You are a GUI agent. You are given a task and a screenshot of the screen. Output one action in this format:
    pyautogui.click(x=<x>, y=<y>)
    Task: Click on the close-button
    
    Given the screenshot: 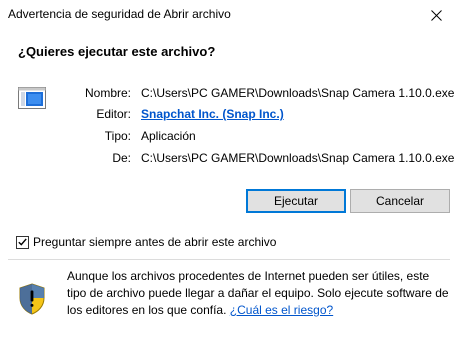 What is the action you would take?
    pyautogui.click(x=436, y=15)
    